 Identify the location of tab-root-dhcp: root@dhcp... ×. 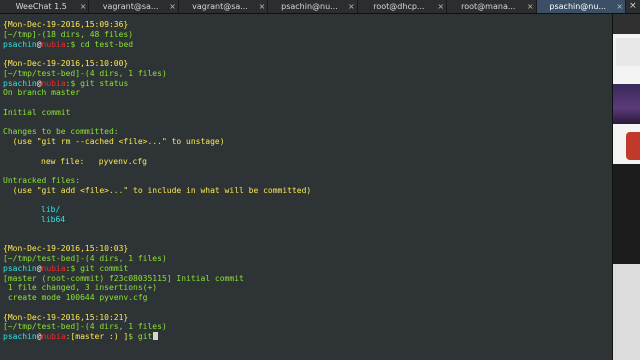
(403, 6).